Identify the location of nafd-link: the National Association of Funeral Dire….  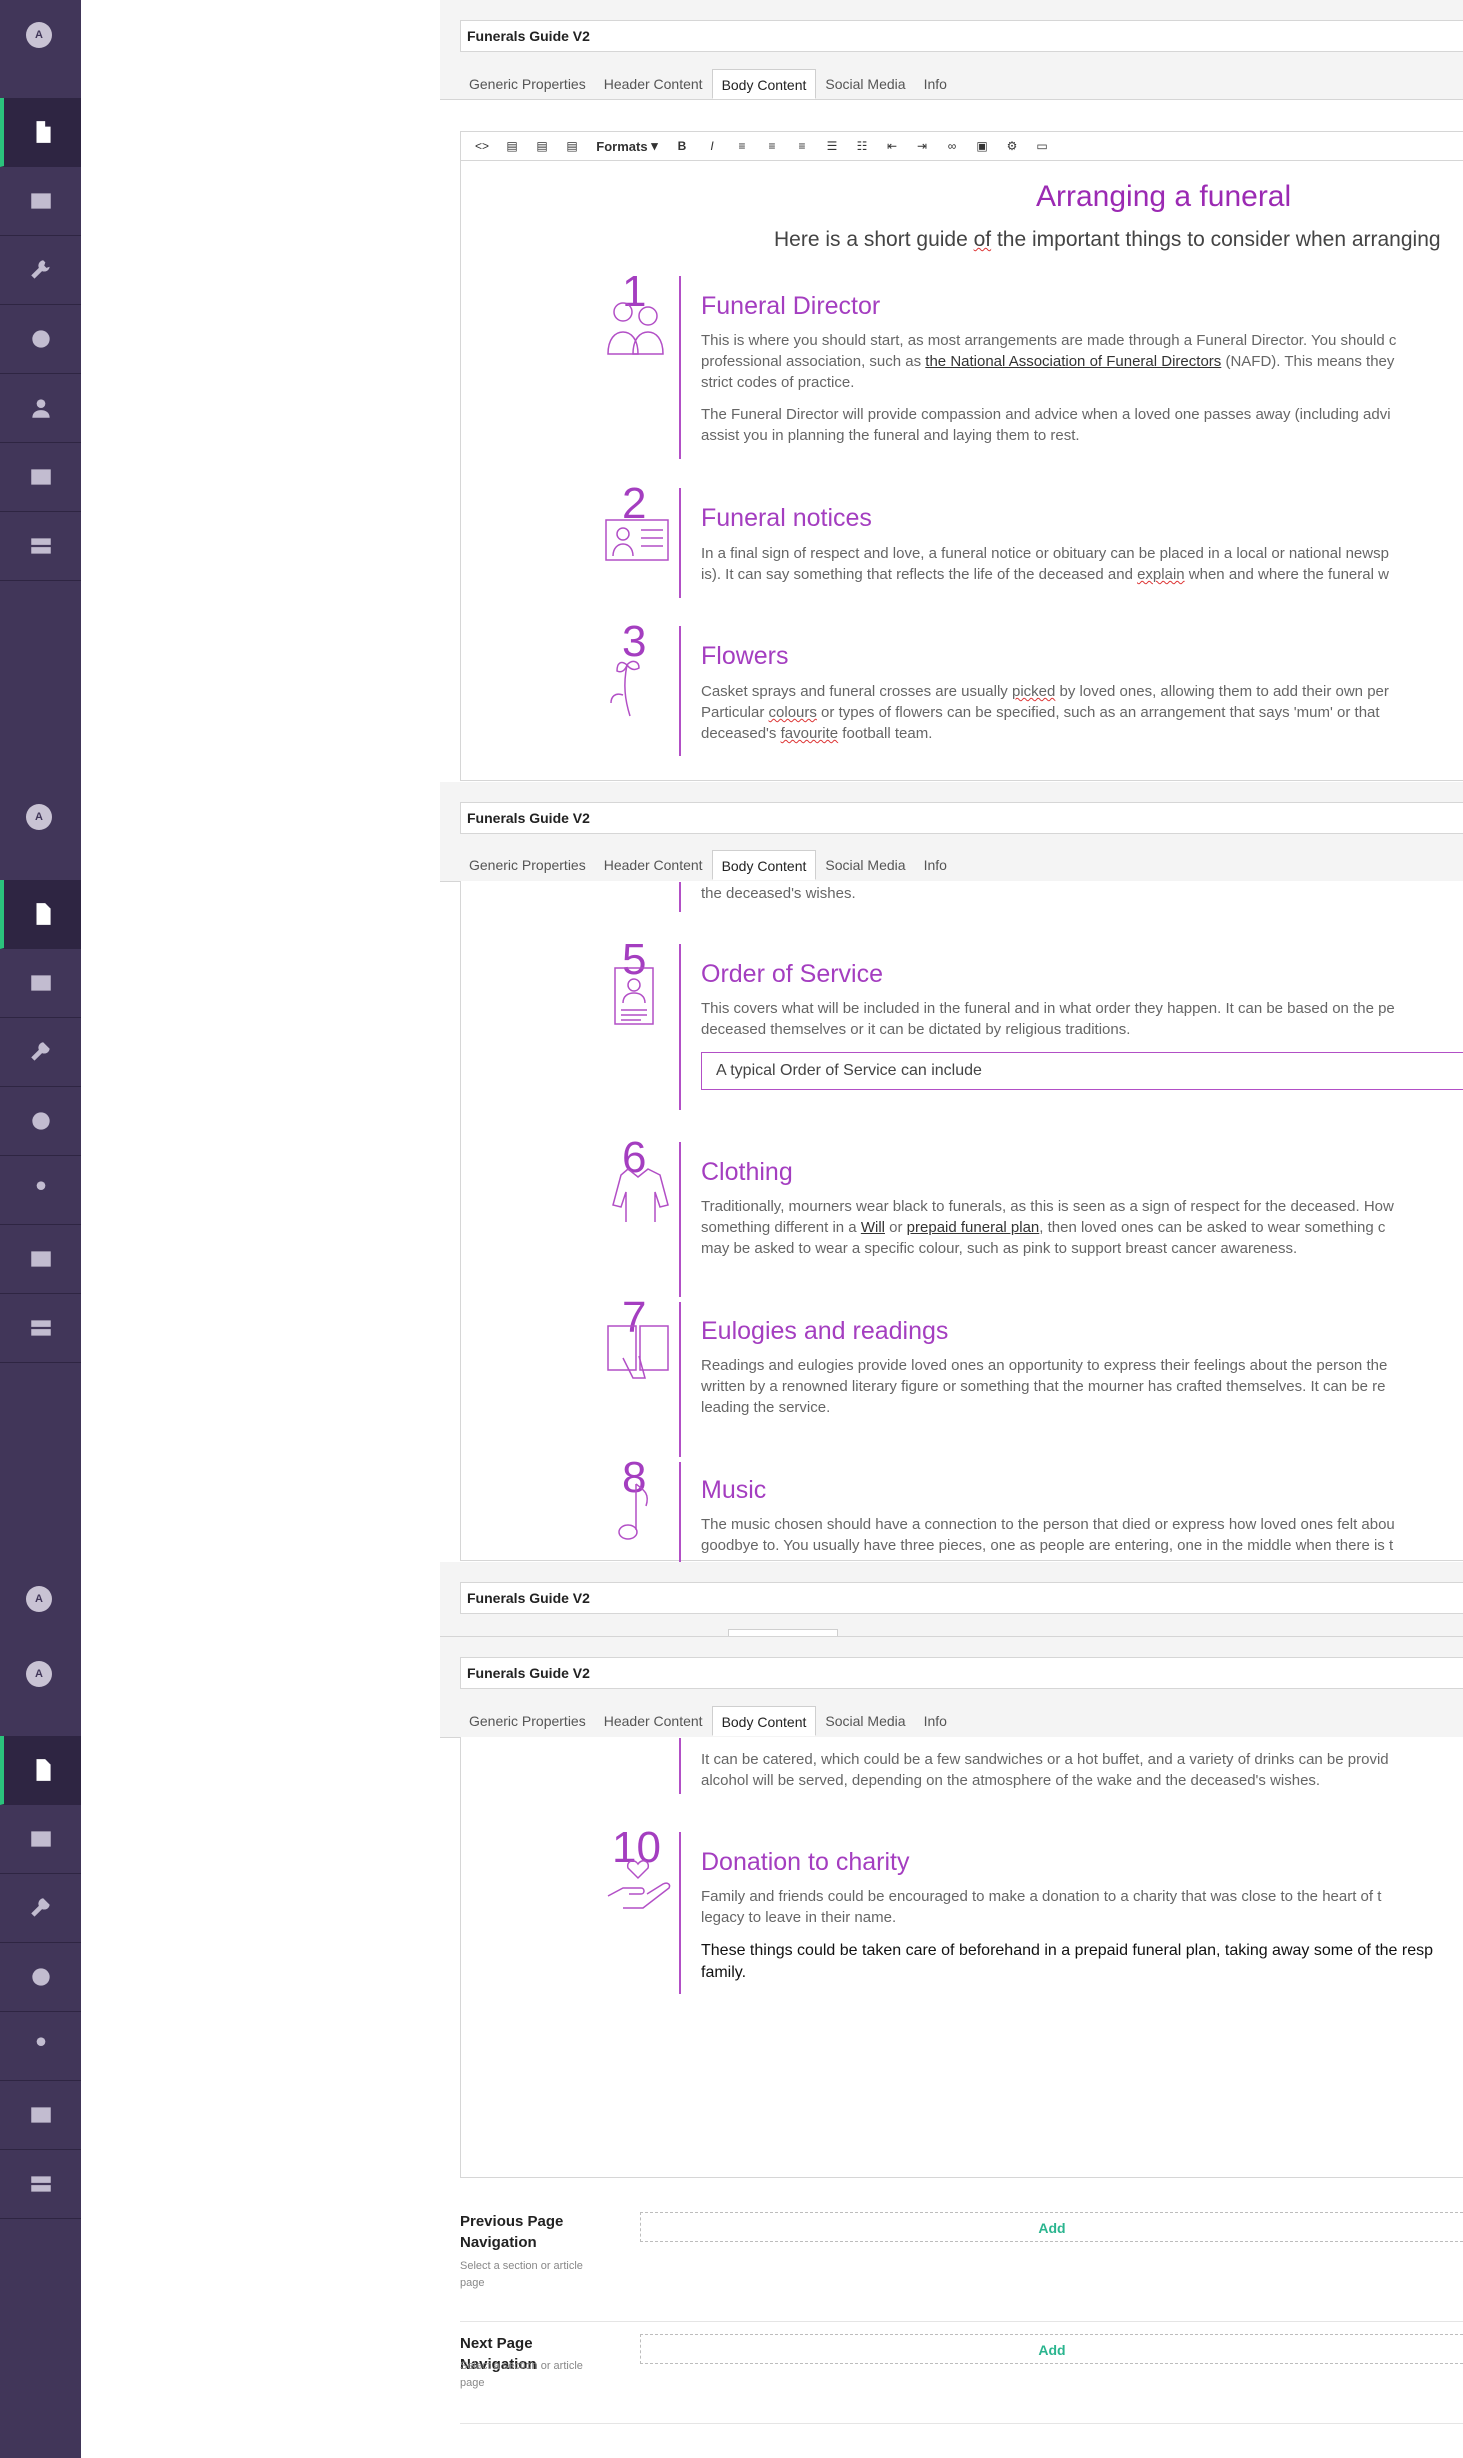
(1073, 361).